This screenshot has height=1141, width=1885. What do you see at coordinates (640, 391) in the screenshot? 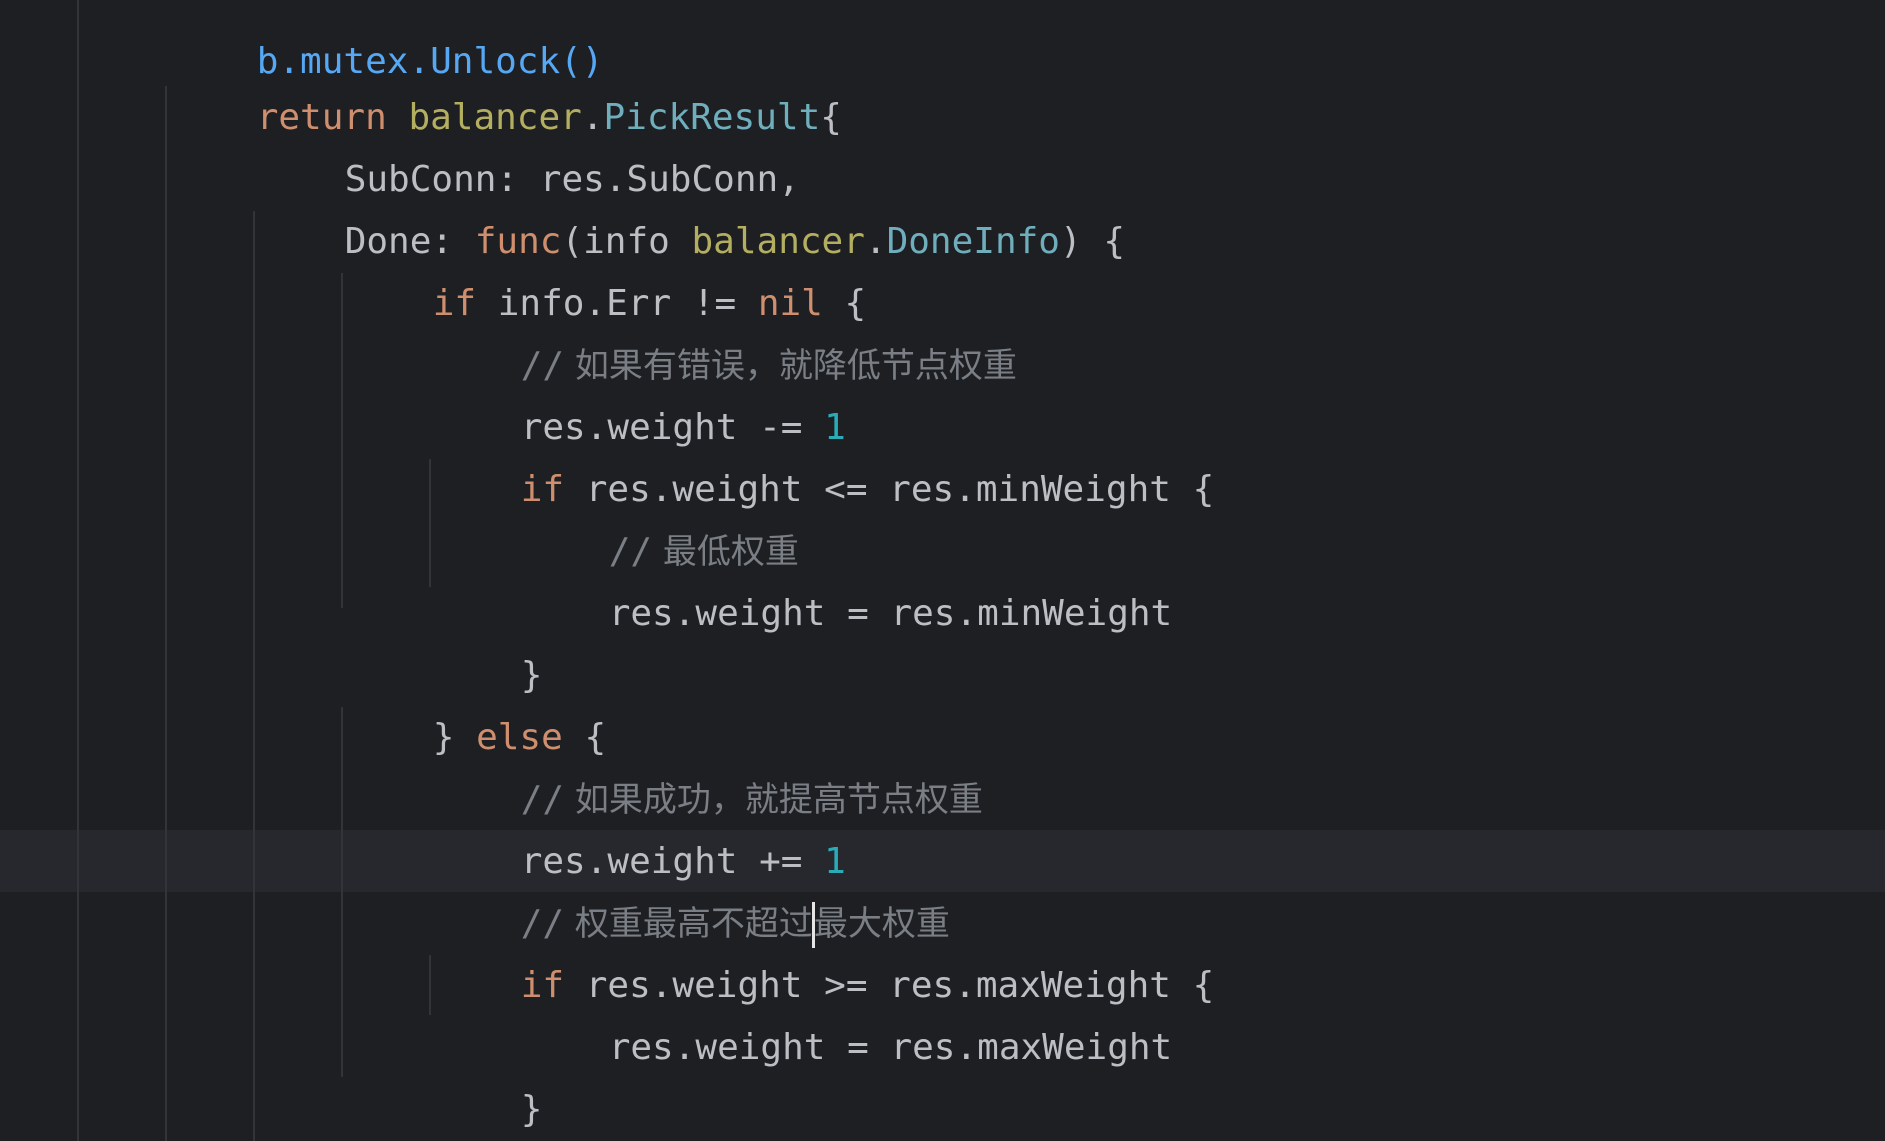
I see `code-line: res.weight -= 1` at bounding box center [640, 391].